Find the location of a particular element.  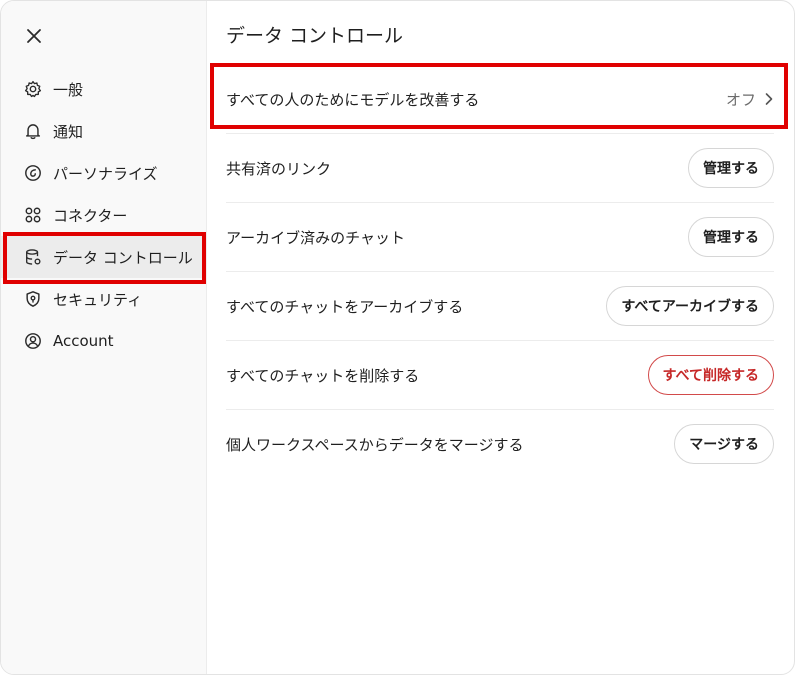

sidebar-item-label: パーソナライズ is located at coordinates (105, 173).